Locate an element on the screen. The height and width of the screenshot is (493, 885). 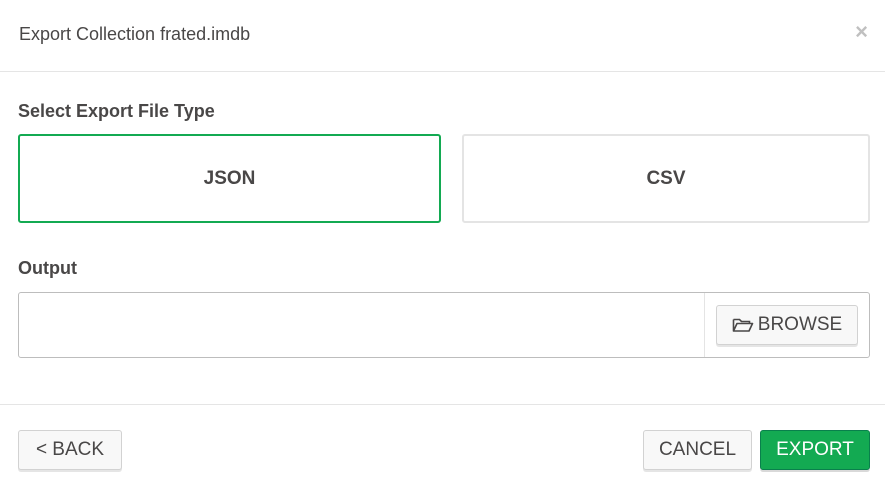
modal-title: Export Collection frated.imdb is located at coordinates (135, 34).